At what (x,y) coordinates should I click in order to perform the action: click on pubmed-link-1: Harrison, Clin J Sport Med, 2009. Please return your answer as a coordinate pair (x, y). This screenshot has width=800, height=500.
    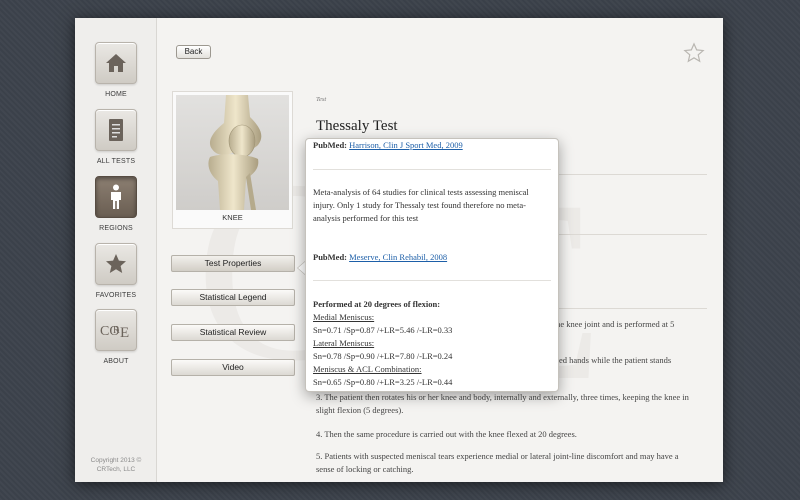
    Looking at the image, I should click on (406, 145).